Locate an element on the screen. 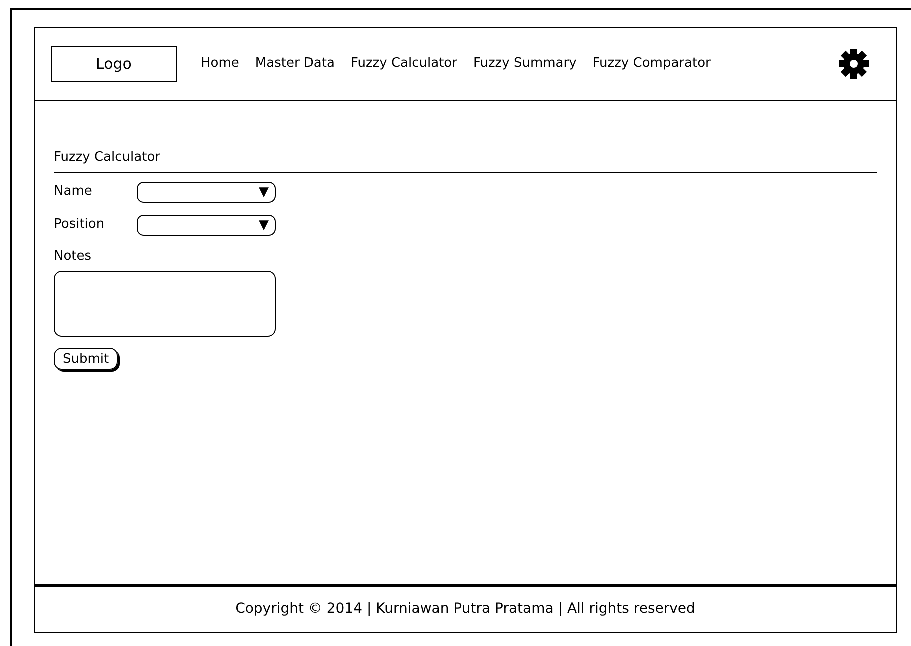 The width and height of the screenshot is (911, 646). settings-icon is located at coordinates (854, 64).